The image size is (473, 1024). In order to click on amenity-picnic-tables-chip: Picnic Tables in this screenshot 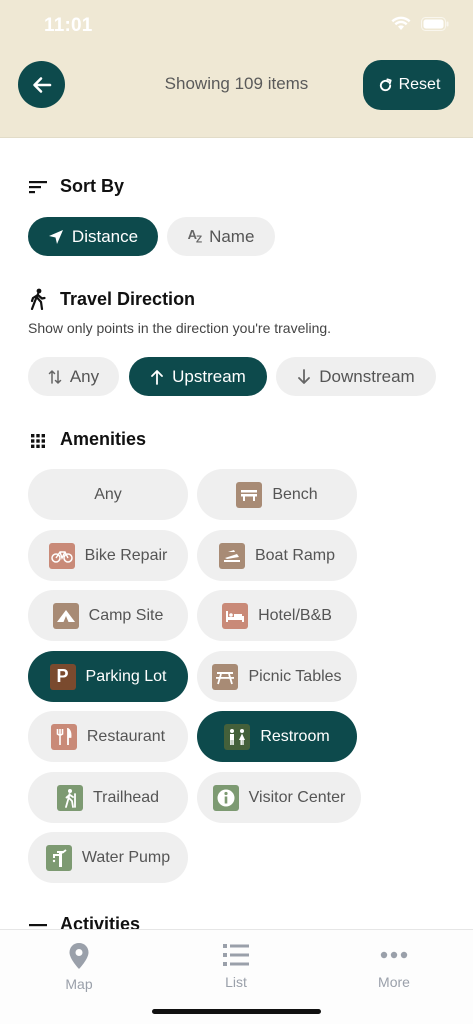, I will do `click(277, 676)`.